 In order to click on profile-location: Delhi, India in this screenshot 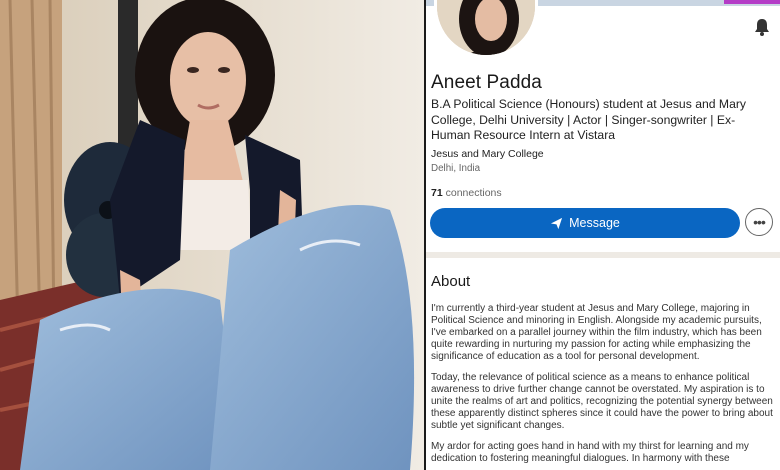, I will do `click(456, 168)`.